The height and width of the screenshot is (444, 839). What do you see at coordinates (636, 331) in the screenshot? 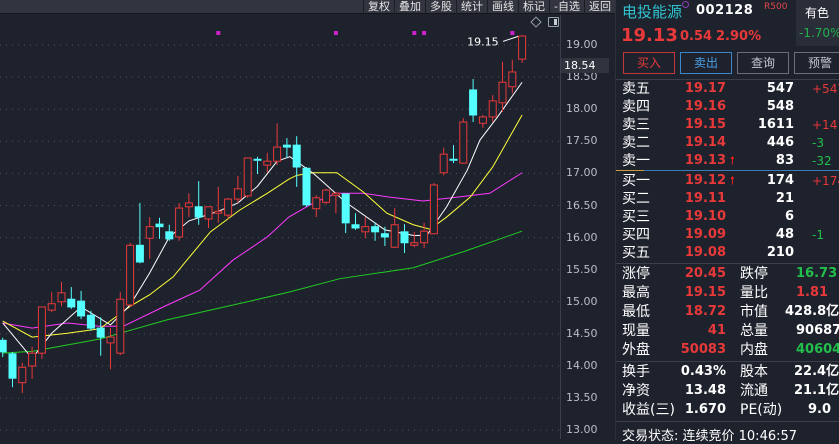
I see `stat-label: 现量` at bounding box center [636, 331].